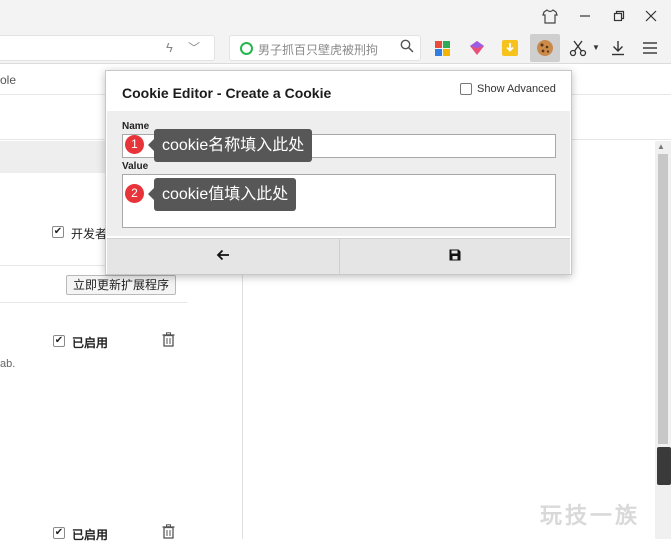 The width and height of the screenshot is (671, 543). Describe the element at coordinates (661, 146) in the screenshot. I see `scroll-up-arrow-icon: ▲` at that location.